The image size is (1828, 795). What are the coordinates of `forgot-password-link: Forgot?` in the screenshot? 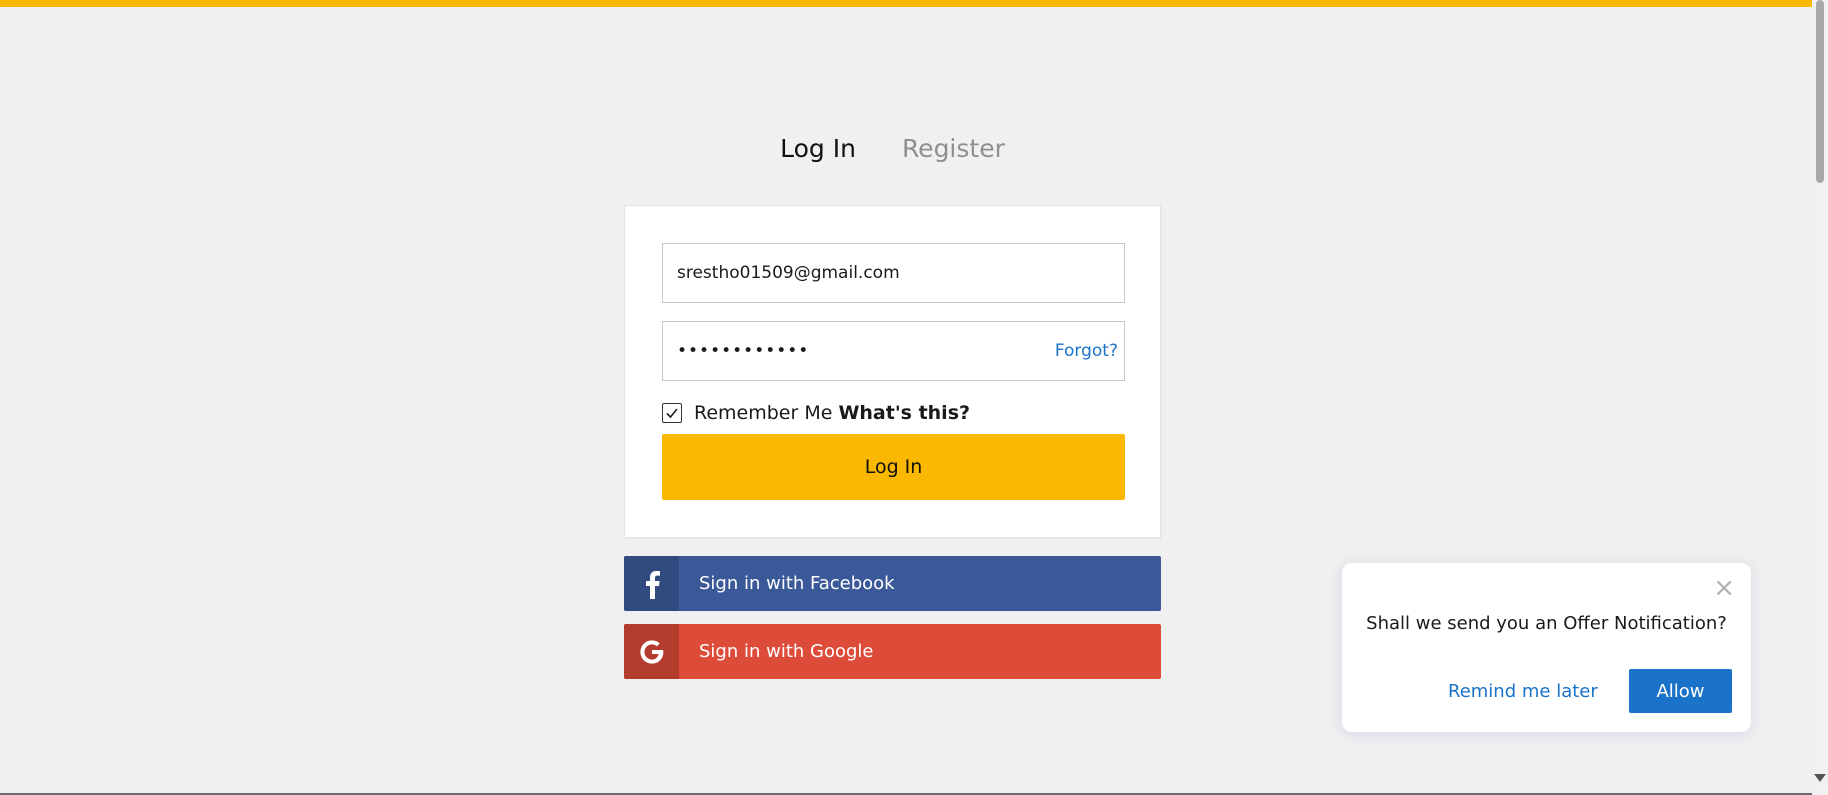 It's located at (1086, 351).